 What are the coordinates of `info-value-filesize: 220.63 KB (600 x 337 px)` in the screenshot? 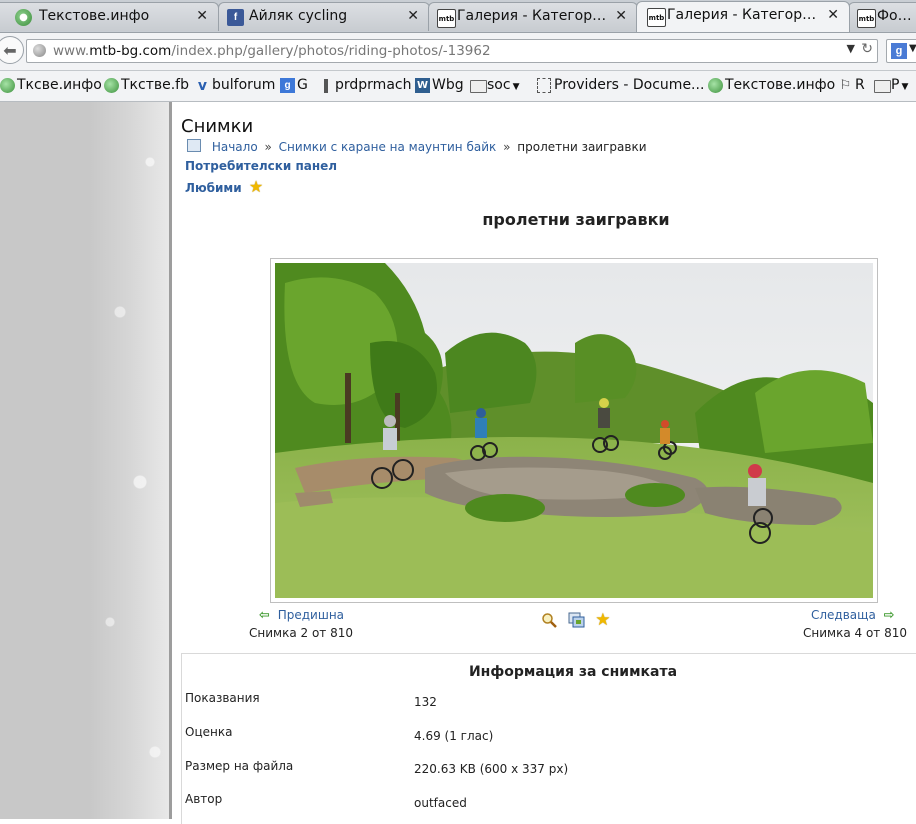 It's located at (491, 769).